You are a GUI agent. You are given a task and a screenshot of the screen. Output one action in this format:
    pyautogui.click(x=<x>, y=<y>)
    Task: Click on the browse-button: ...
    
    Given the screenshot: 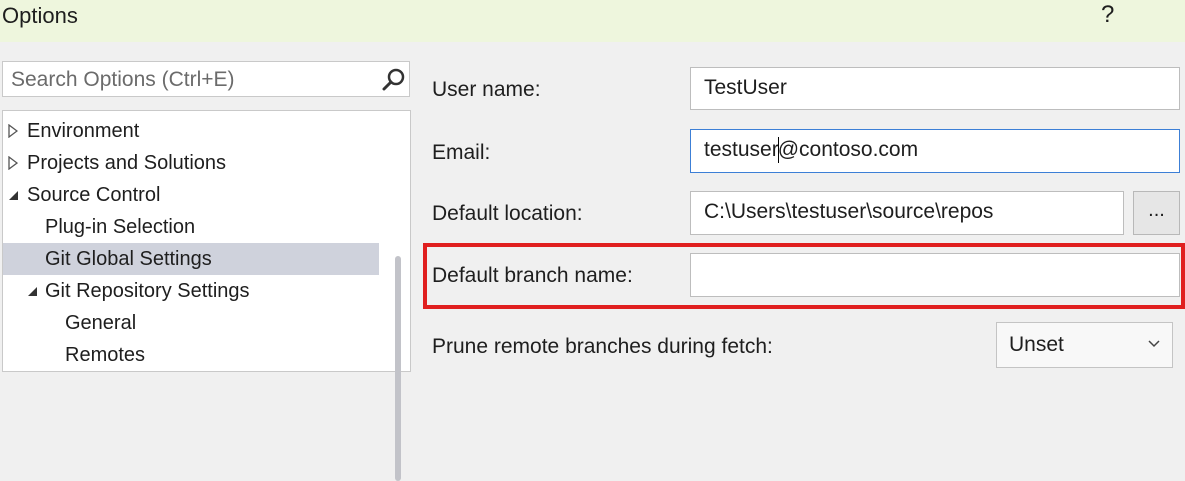 What is the action you would take?
    pyautogui.click(x=1156, y=213)
    